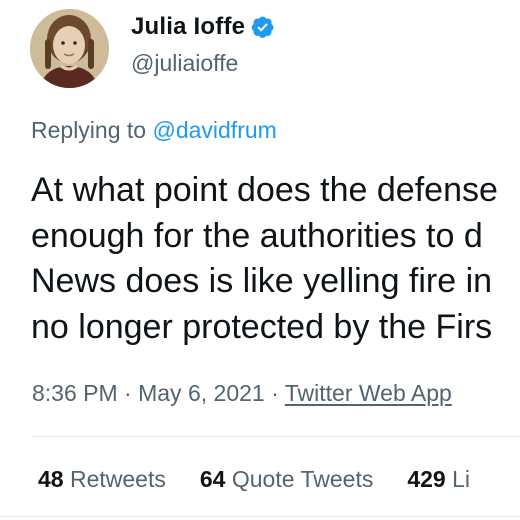 The width and height of the screenshot is (520, 520). Describe the element at coordinates (426, 479) in the screenshot. I see `likes-count: 429` at that location.